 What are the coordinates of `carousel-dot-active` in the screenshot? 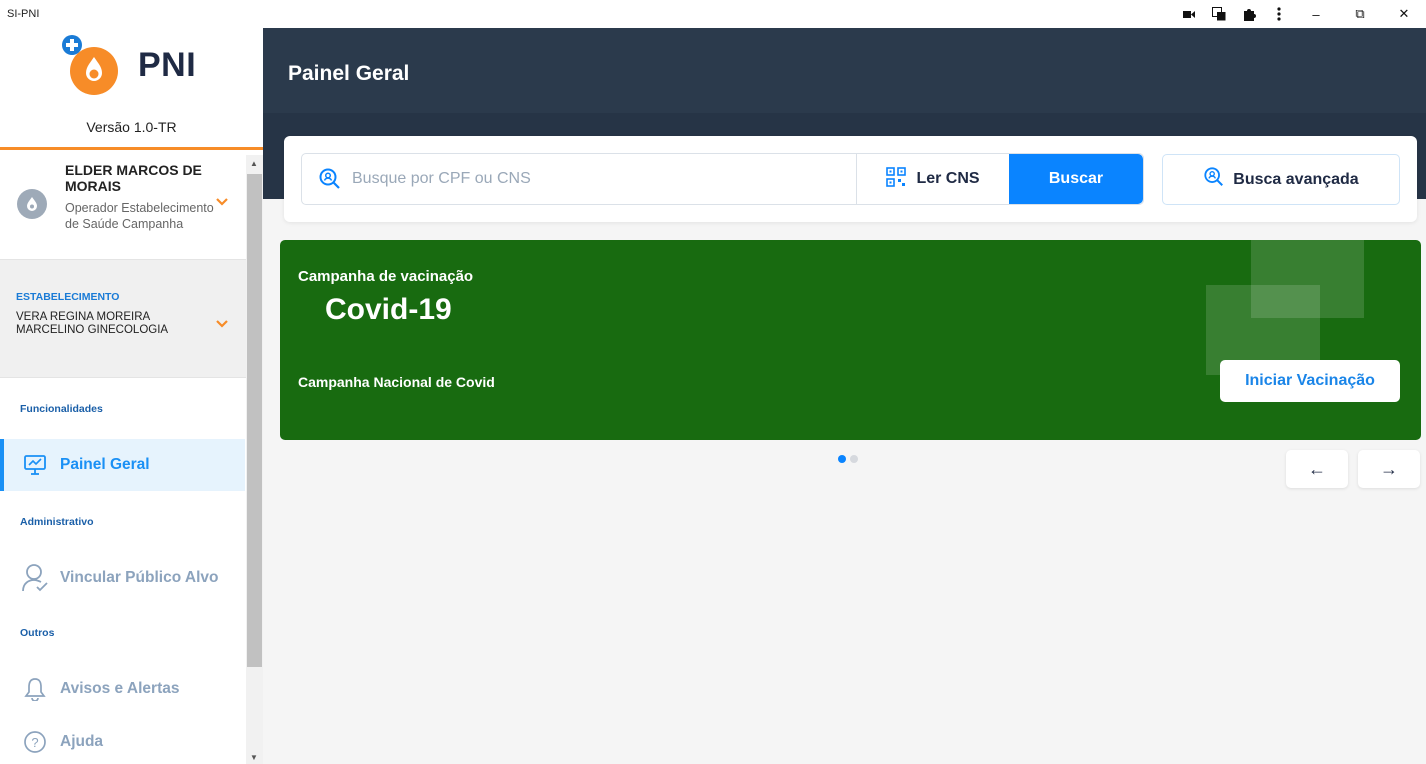 It's located at (842, 459).